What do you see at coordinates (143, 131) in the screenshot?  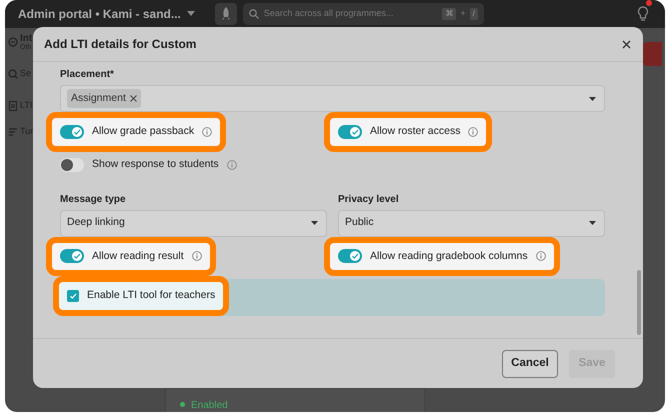 I see `toggle-label: Allow grade passback` at bounding box center [143, 131].